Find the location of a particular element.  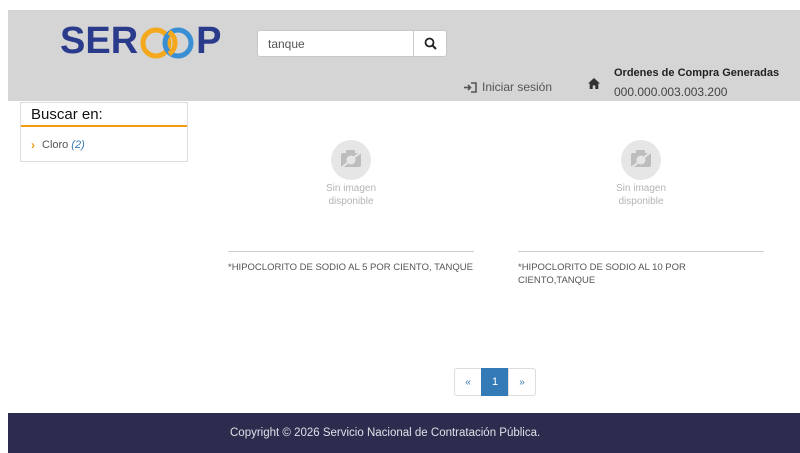

filter-item-label: Cloro is located at coordinates (55, 145).